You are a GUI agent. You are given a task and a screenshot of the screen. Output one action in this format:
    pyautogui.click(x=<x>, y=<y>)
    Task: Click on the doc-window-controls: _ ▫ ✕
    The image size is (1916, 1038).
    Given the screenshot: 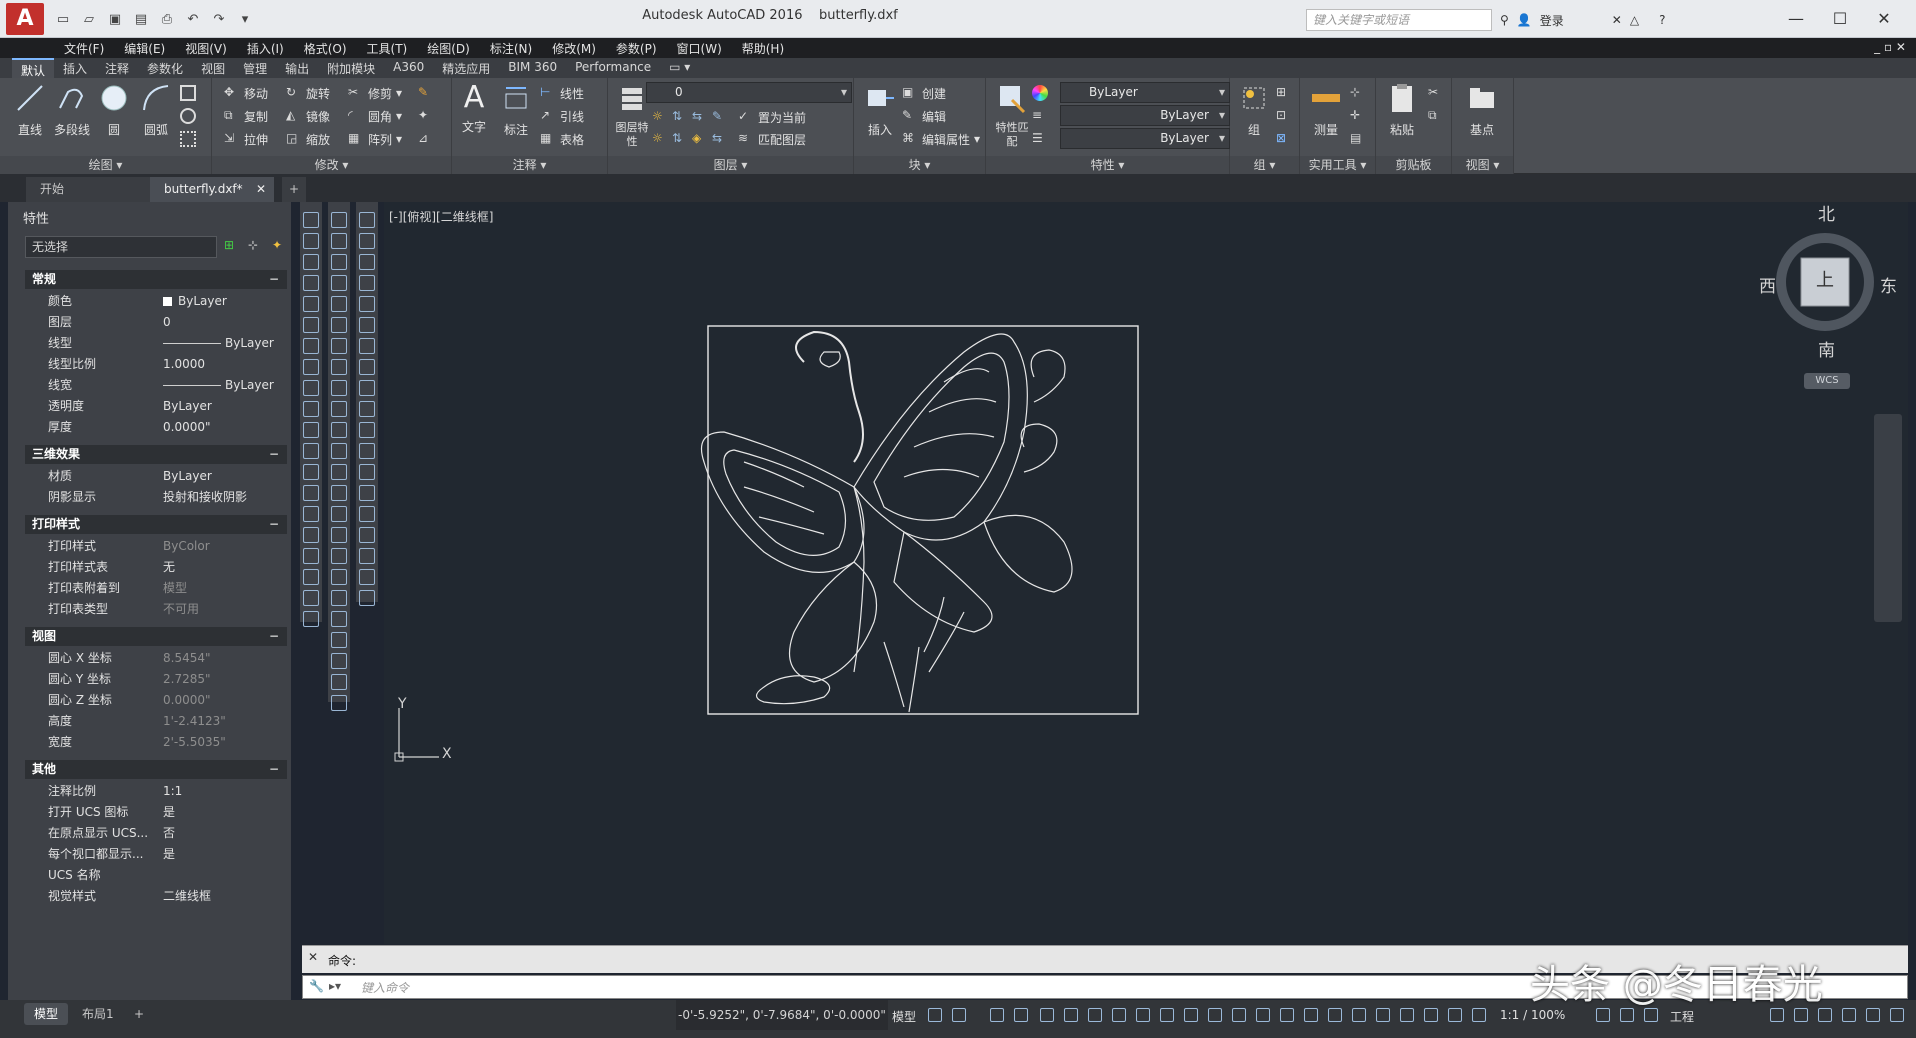 What is the action you would take?
    pyautogui.click(x=1890, y=48)
    